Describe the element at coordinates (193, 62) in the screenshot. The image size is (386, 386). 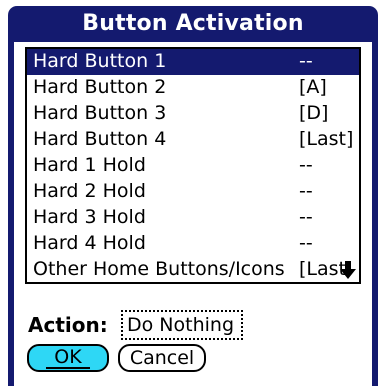
I see `list-item-hard-button-1: Hard Button 1 --` at that location.